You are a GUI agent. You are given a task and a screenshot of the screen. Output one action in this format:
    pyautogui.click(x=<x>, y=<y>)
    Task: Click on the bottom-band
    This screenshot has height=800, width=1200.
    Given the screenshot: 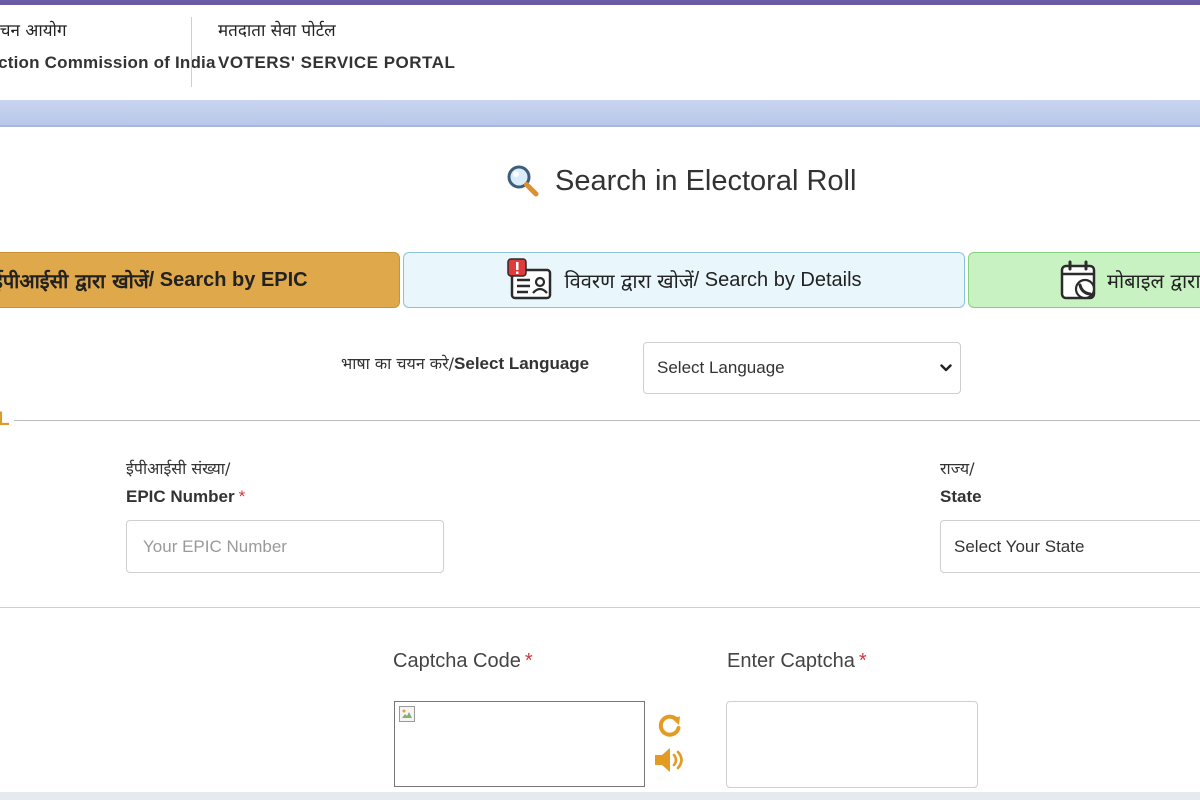 What is the action you would take?
    pyautogui.click(x=600, y=796)
    